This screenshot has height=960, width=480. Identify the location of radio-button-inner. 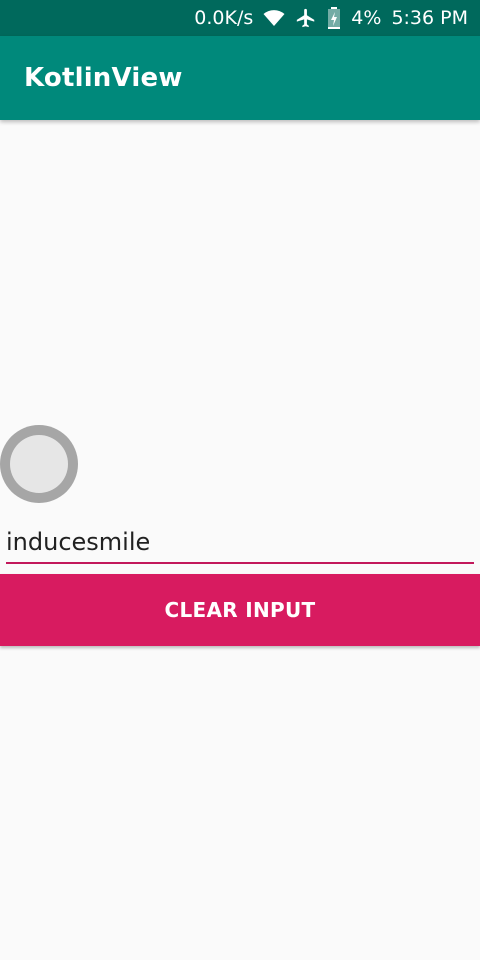
(39, 464).